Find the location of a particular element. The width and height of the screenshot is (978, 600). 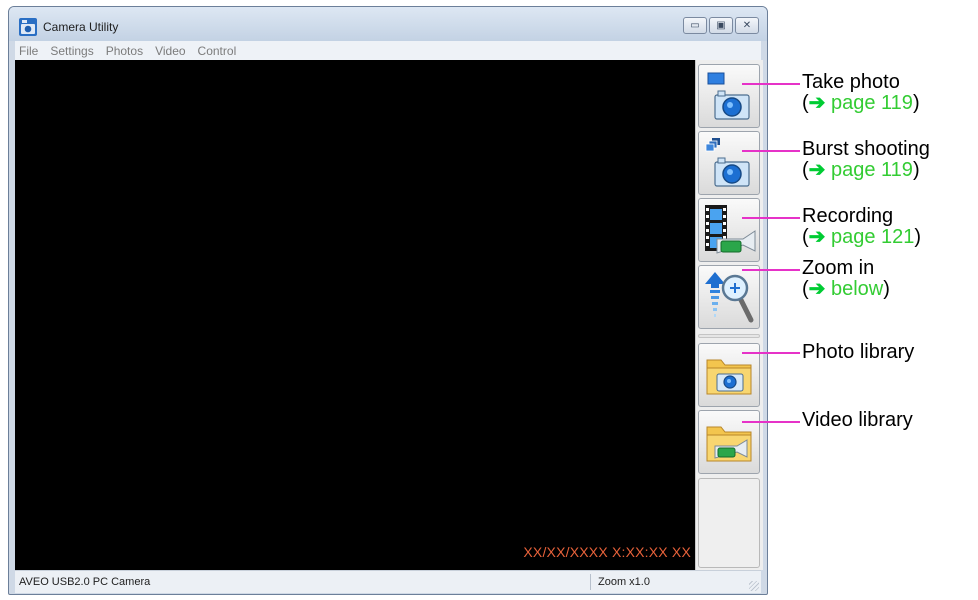

zoom-magnifier-icon is located at coordinates (729, 297).